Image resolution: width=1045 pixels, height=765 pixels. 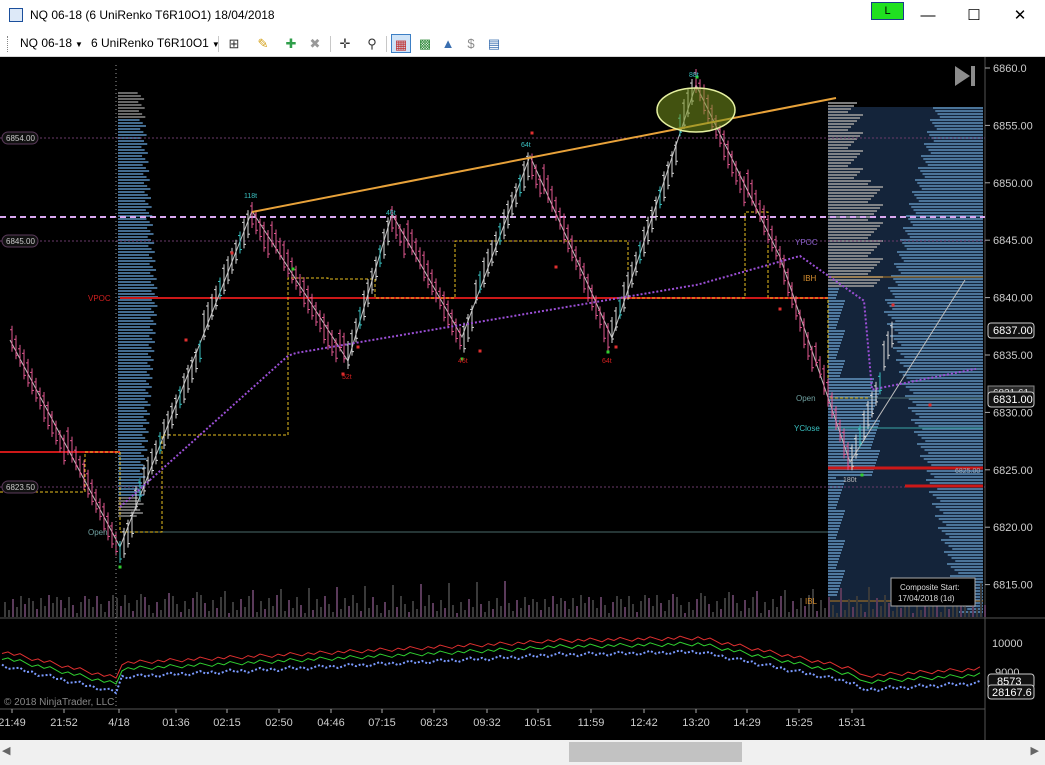 What do you see at coordinates (6, 750) in the screenshot?
I see `scroll-left-icon: ◀` at bounding box center [6, 750].